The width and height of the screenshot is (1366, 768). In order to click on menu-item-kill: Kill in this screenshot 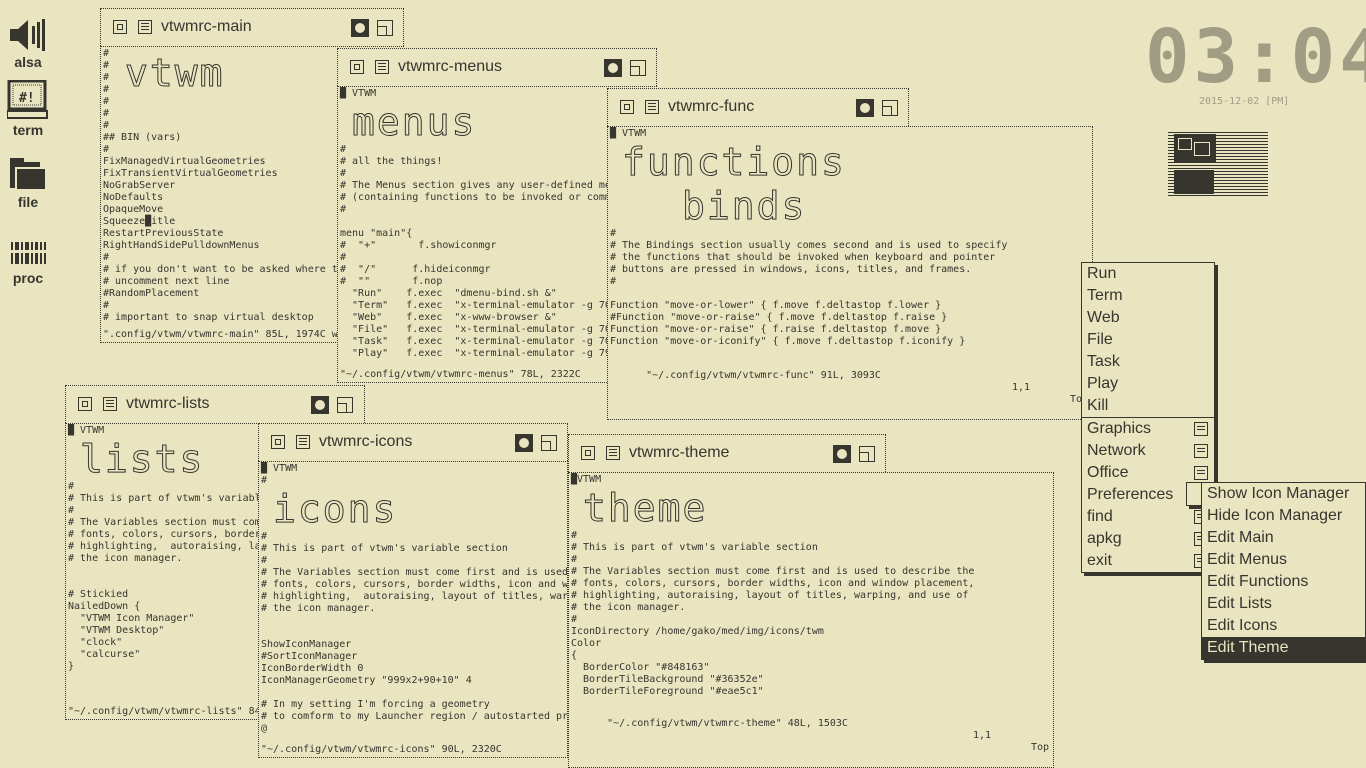, I will do `click(1148, 406)`.